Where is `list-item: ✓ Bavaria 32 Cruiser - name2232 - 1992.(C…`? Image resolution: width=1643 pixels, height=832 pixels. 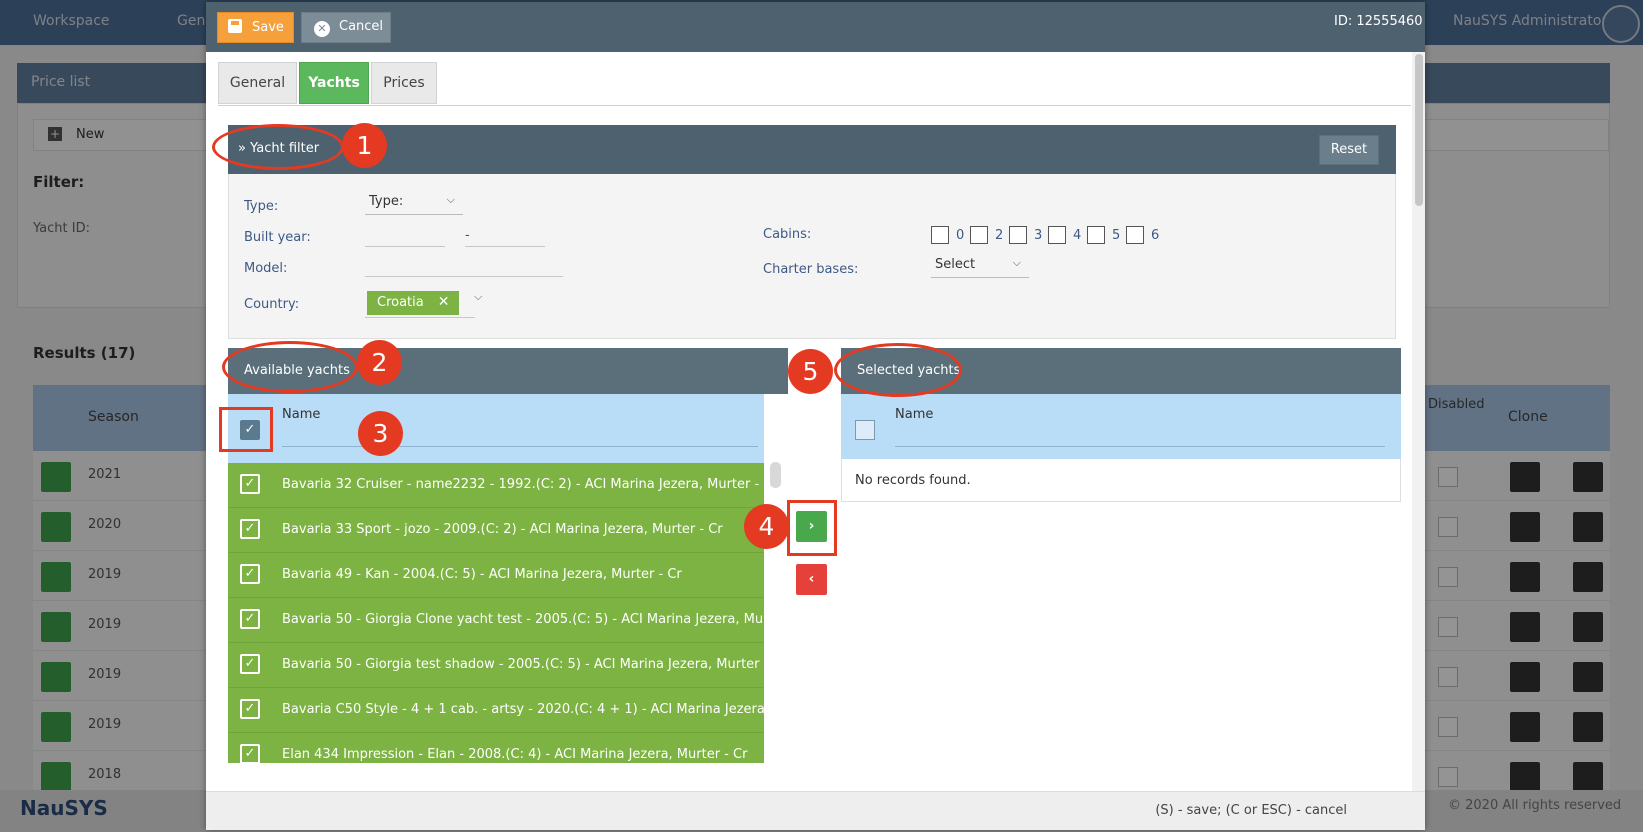 list-item: ✓ Bavaria 32 Cruiser - name2232 - 1992.(C… is located at coordinates (496, 485).